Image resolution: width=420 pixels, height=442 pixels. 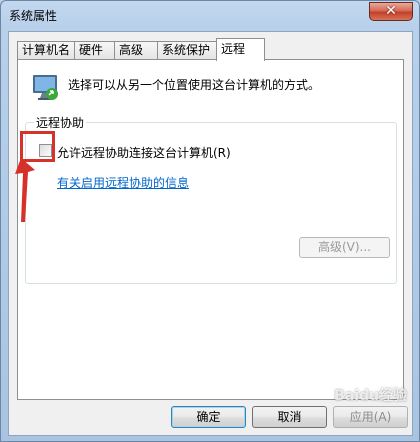 I want to click on ok-button: 确定, so click(x=208, y=417).